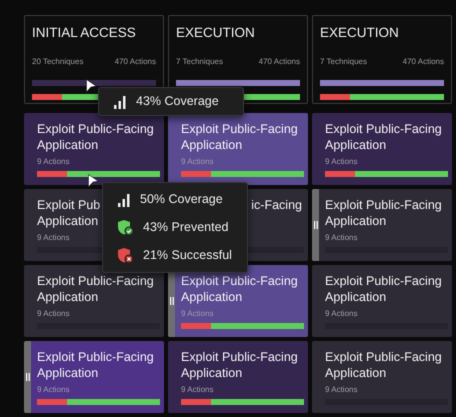  I want to click on tactic-title: INITIAL ACCESS, so click(84, 33).